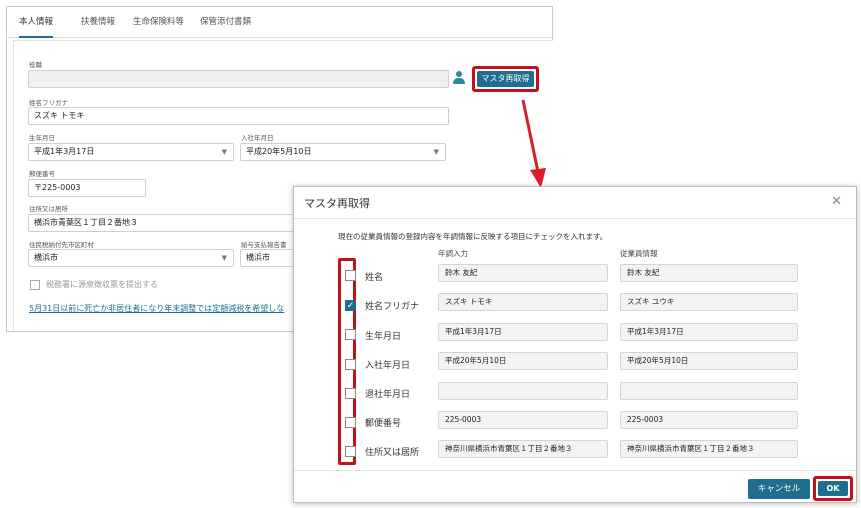 This screenshot has width=861, height=508. Describe the element at coordinates (523, 302) in the screenshot. I see `year-end-kana: スズキ トモキ` at that location.